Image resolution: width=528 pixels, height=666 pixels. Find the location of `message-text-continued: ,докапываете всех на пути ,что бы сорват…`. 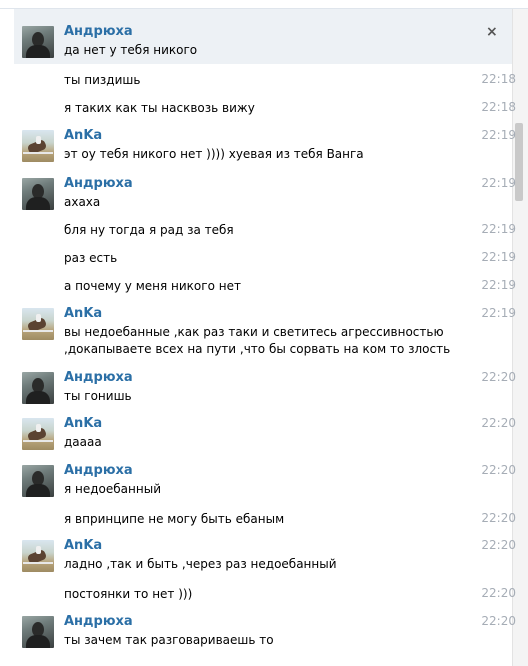

message-text-continued: ,докапываете всех на пути ,что бы сорват… is located at coordinates (257, 349).